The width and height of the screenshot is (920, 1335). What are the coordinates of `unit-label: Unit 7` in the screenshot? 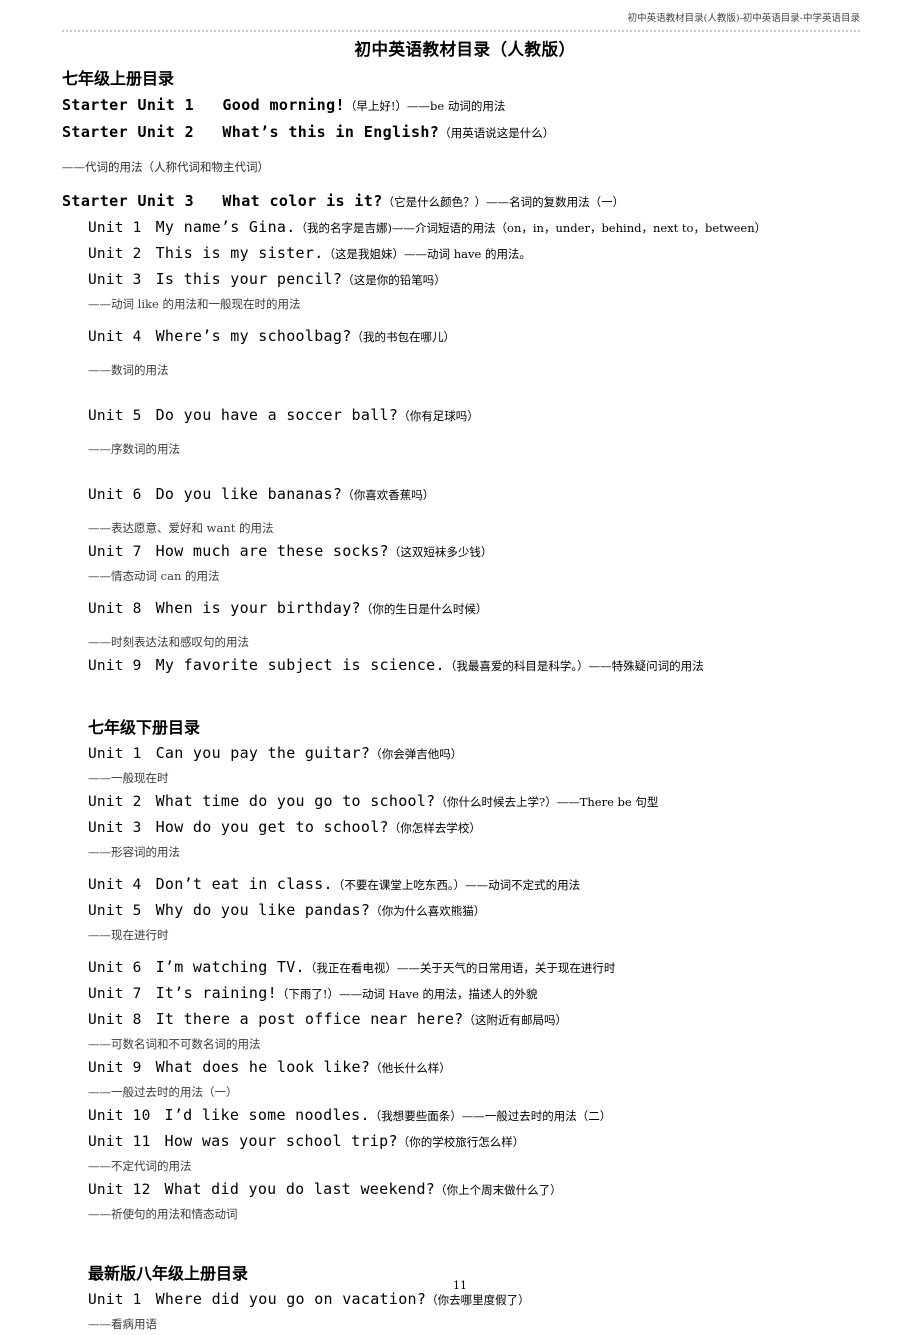 It's located at (115, 994).